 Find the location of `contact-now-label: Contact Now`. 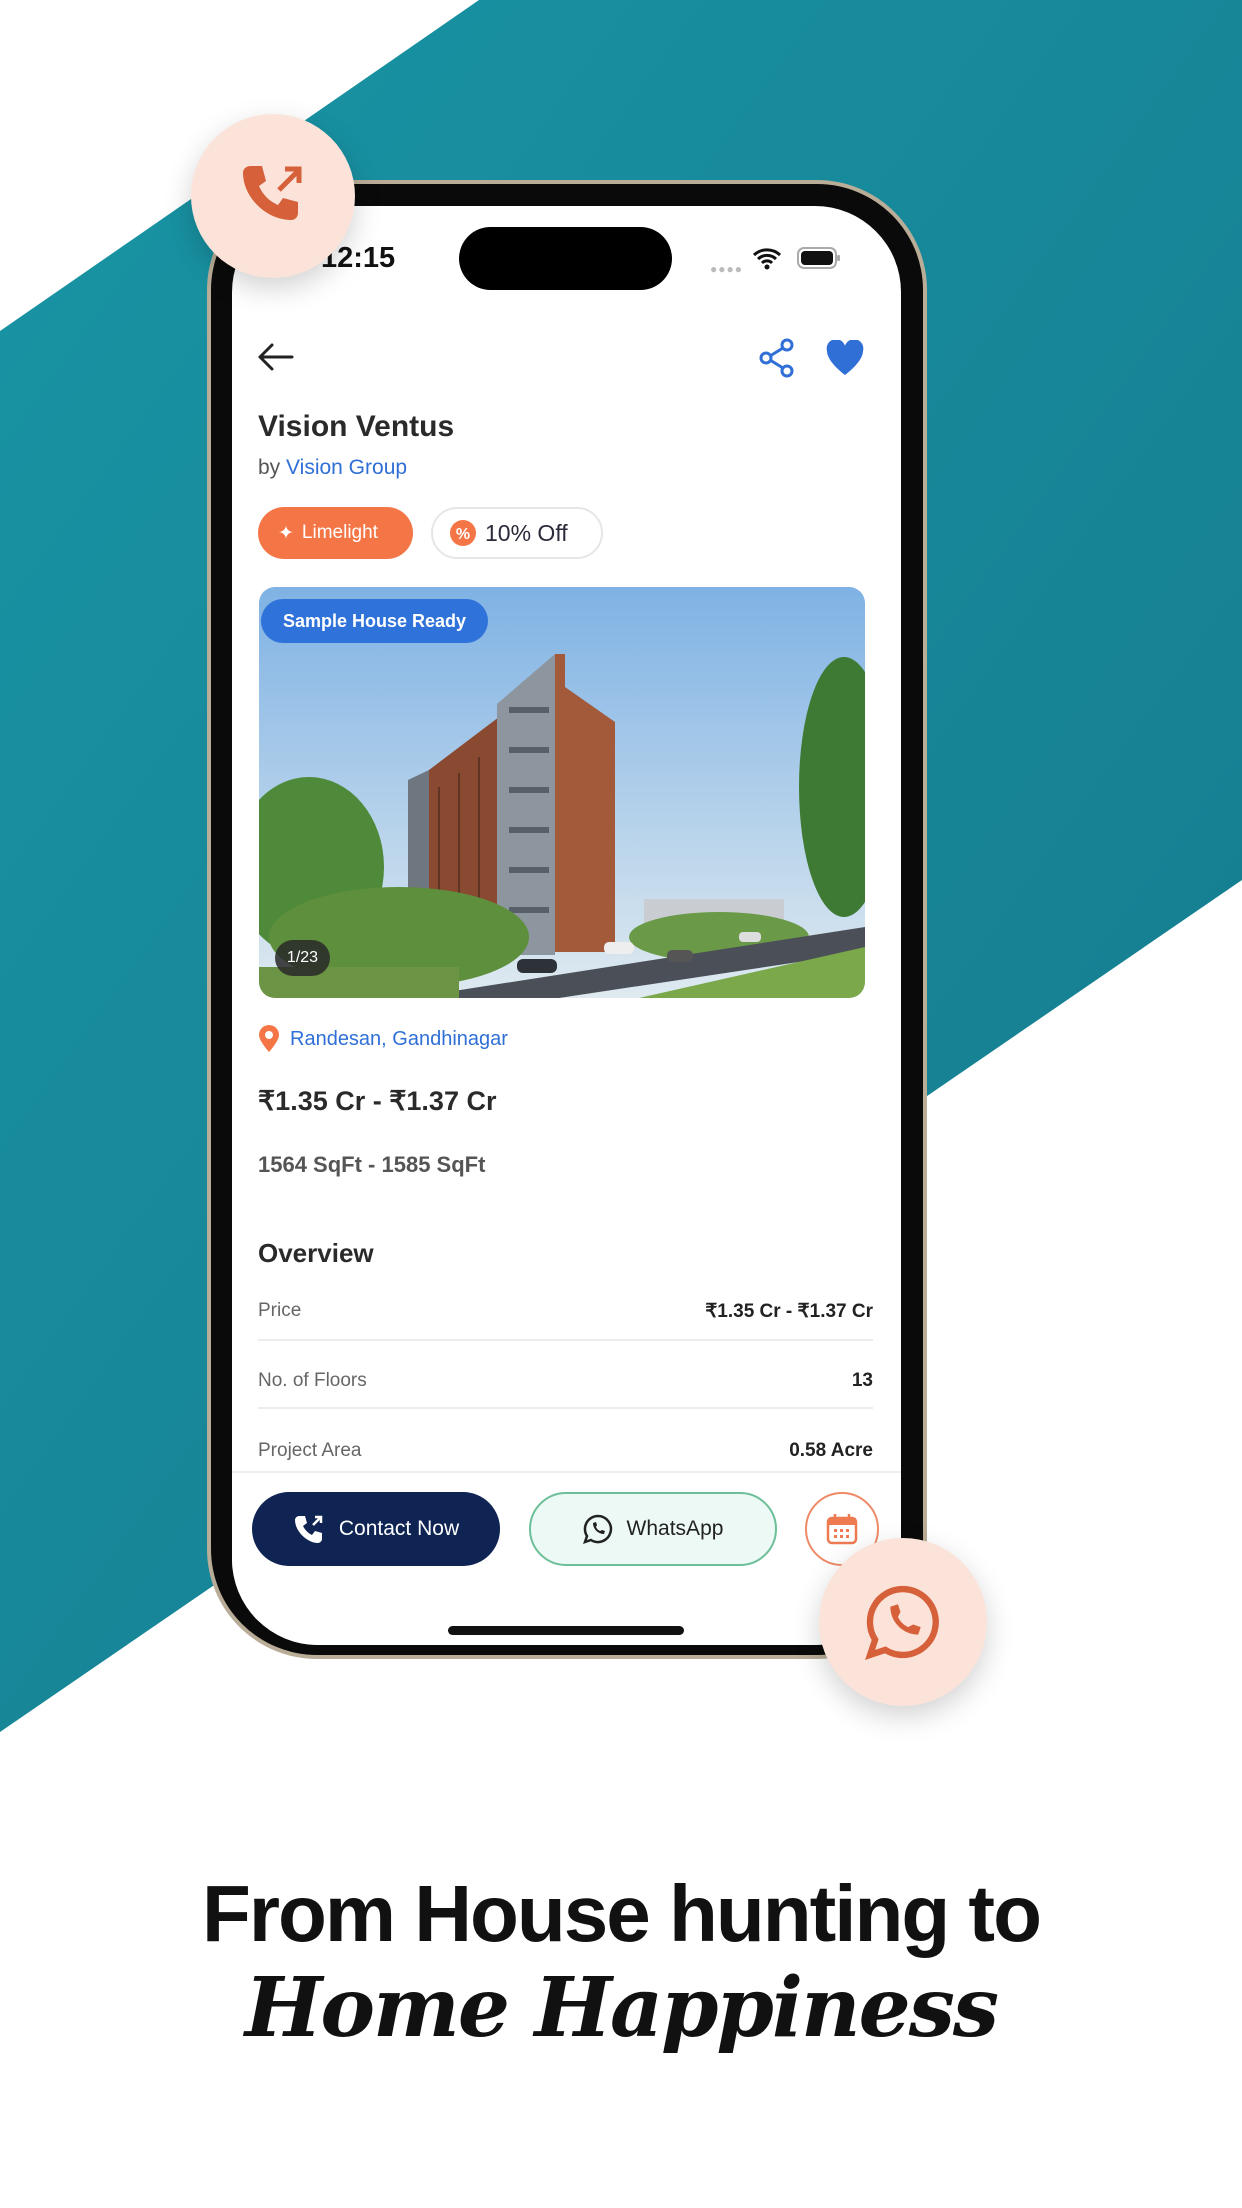

contact-now-label: Contact Now is located at coordinates (399, 1528).